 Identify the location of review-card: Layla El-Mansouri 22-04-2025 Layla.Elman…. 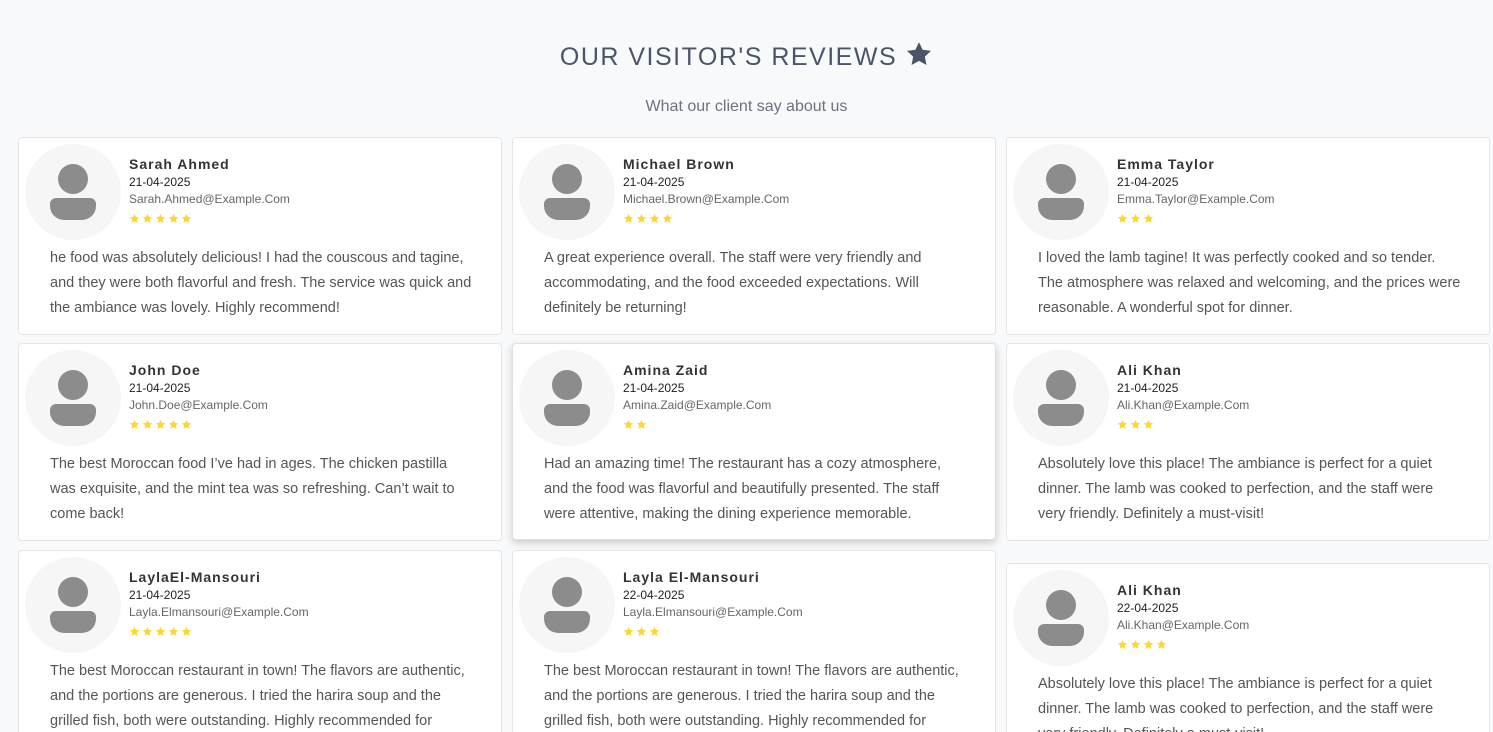
(754, 641).